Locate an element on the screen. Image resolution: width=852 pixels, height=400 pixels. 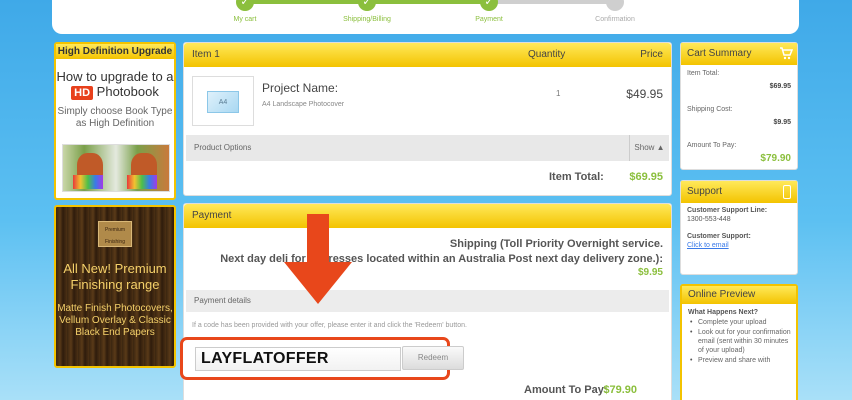
promo-code-input: LAYFLATOFFER is located at coordinates (298, 359).